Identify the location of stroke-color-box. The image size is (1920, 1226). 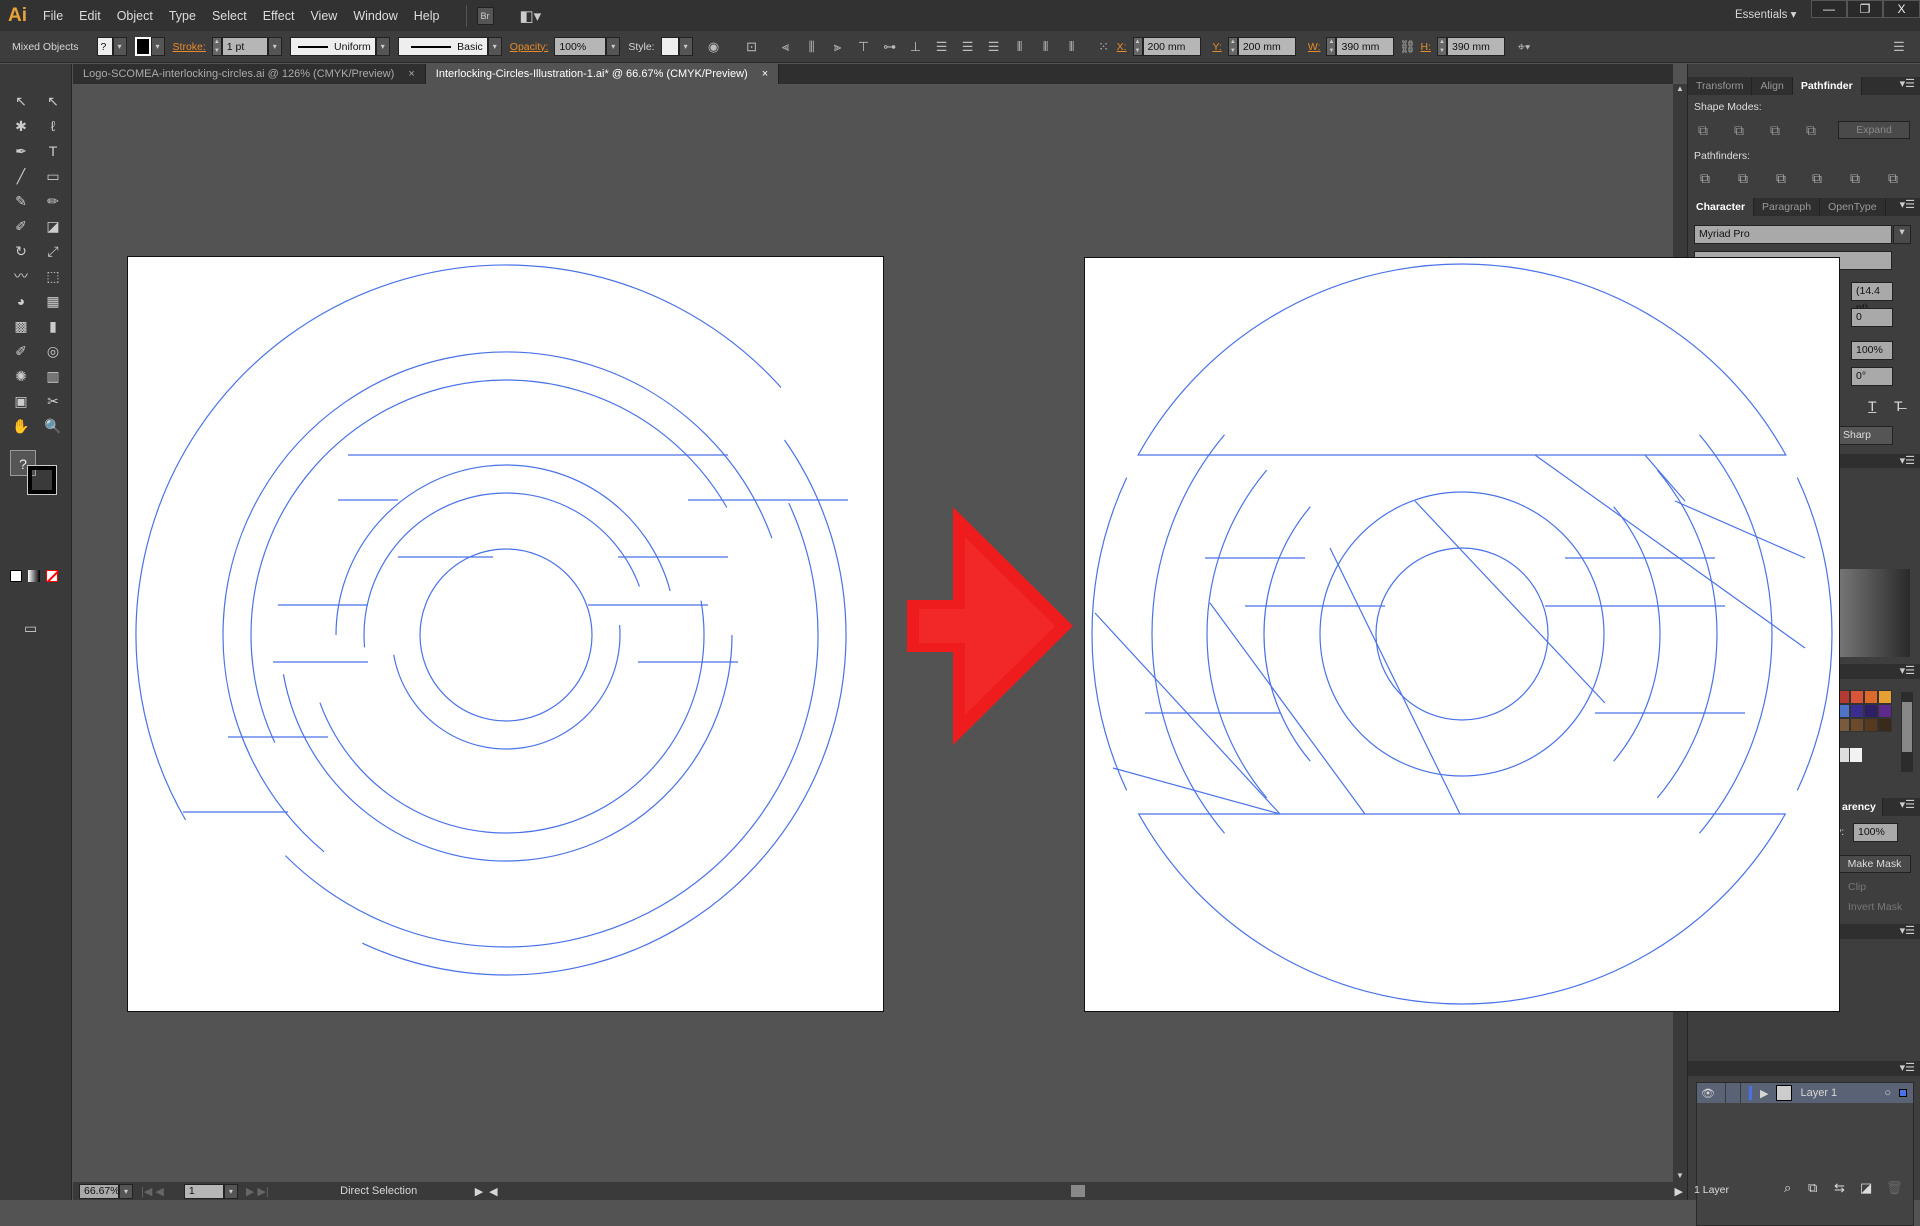
(42, 480).